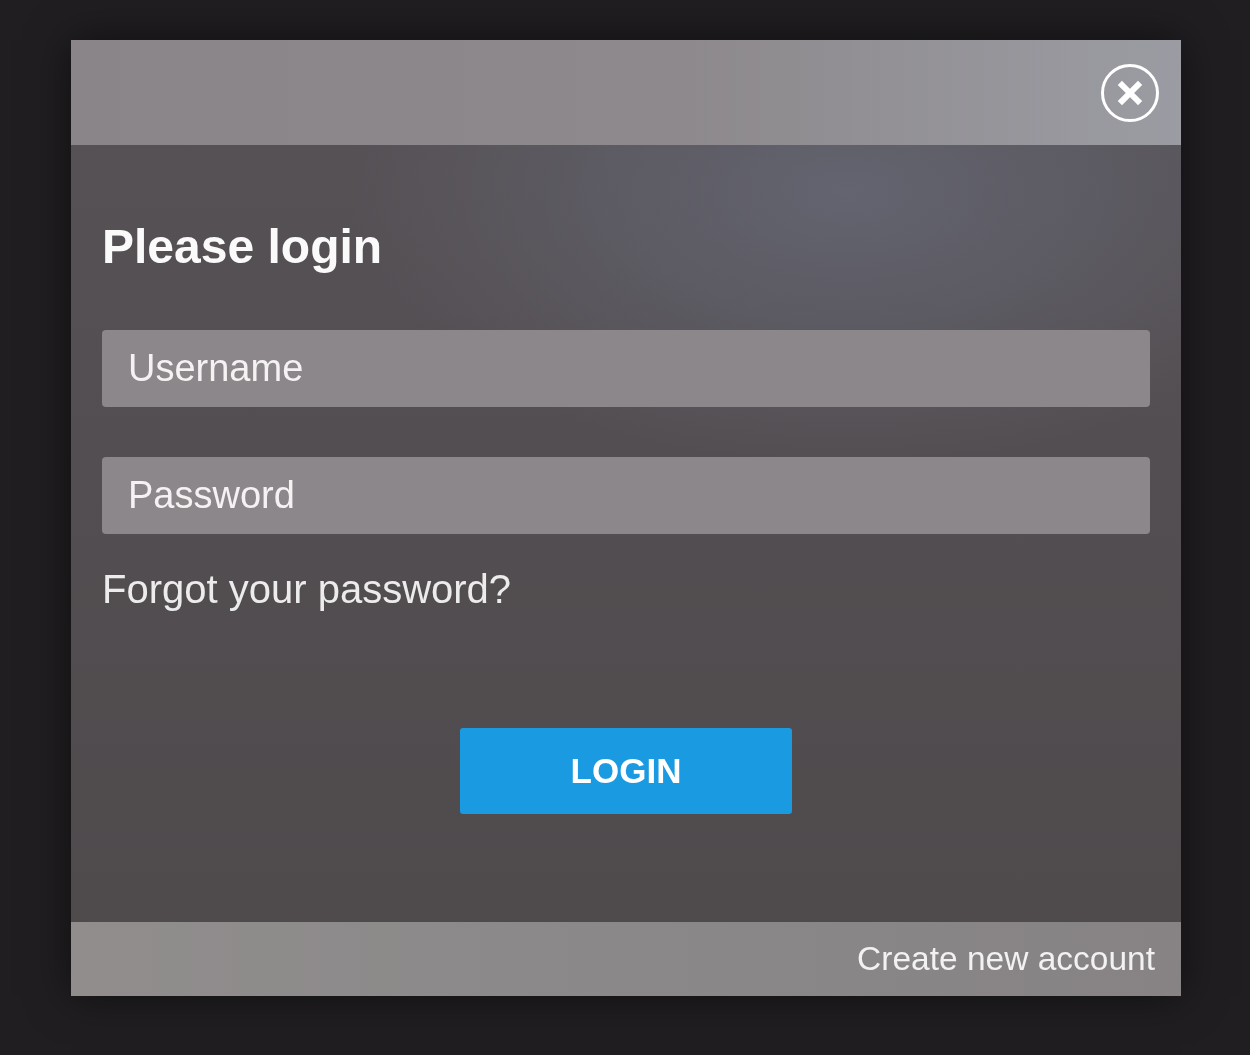  Describe the element at coordinates (1006, 959) in the screenshot. I see `create-account-link: Create new account` at that location.